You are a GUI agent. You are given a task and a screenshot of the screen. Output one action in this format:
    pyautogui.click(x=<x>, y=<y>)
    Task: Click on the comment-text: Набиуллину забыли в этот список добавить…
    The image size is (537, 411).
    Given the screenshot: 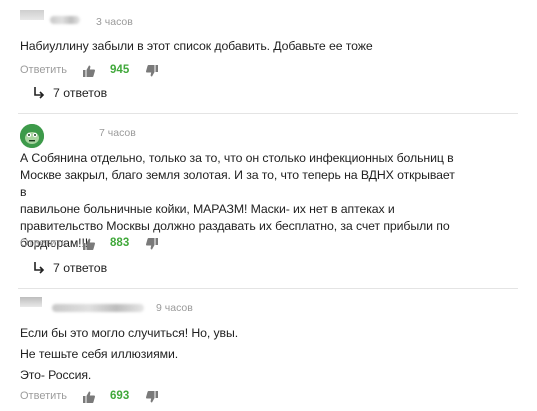 What is the action you would take?
    pyautogui.click(x=230, y=46)
    